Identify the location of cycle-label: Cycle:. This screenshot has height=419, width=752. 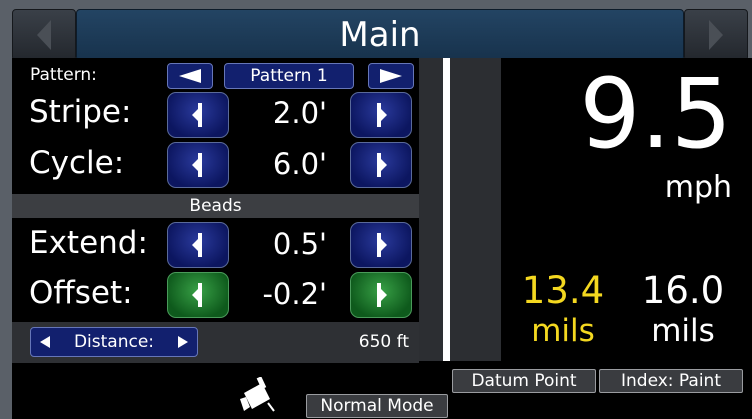
(77, 163).